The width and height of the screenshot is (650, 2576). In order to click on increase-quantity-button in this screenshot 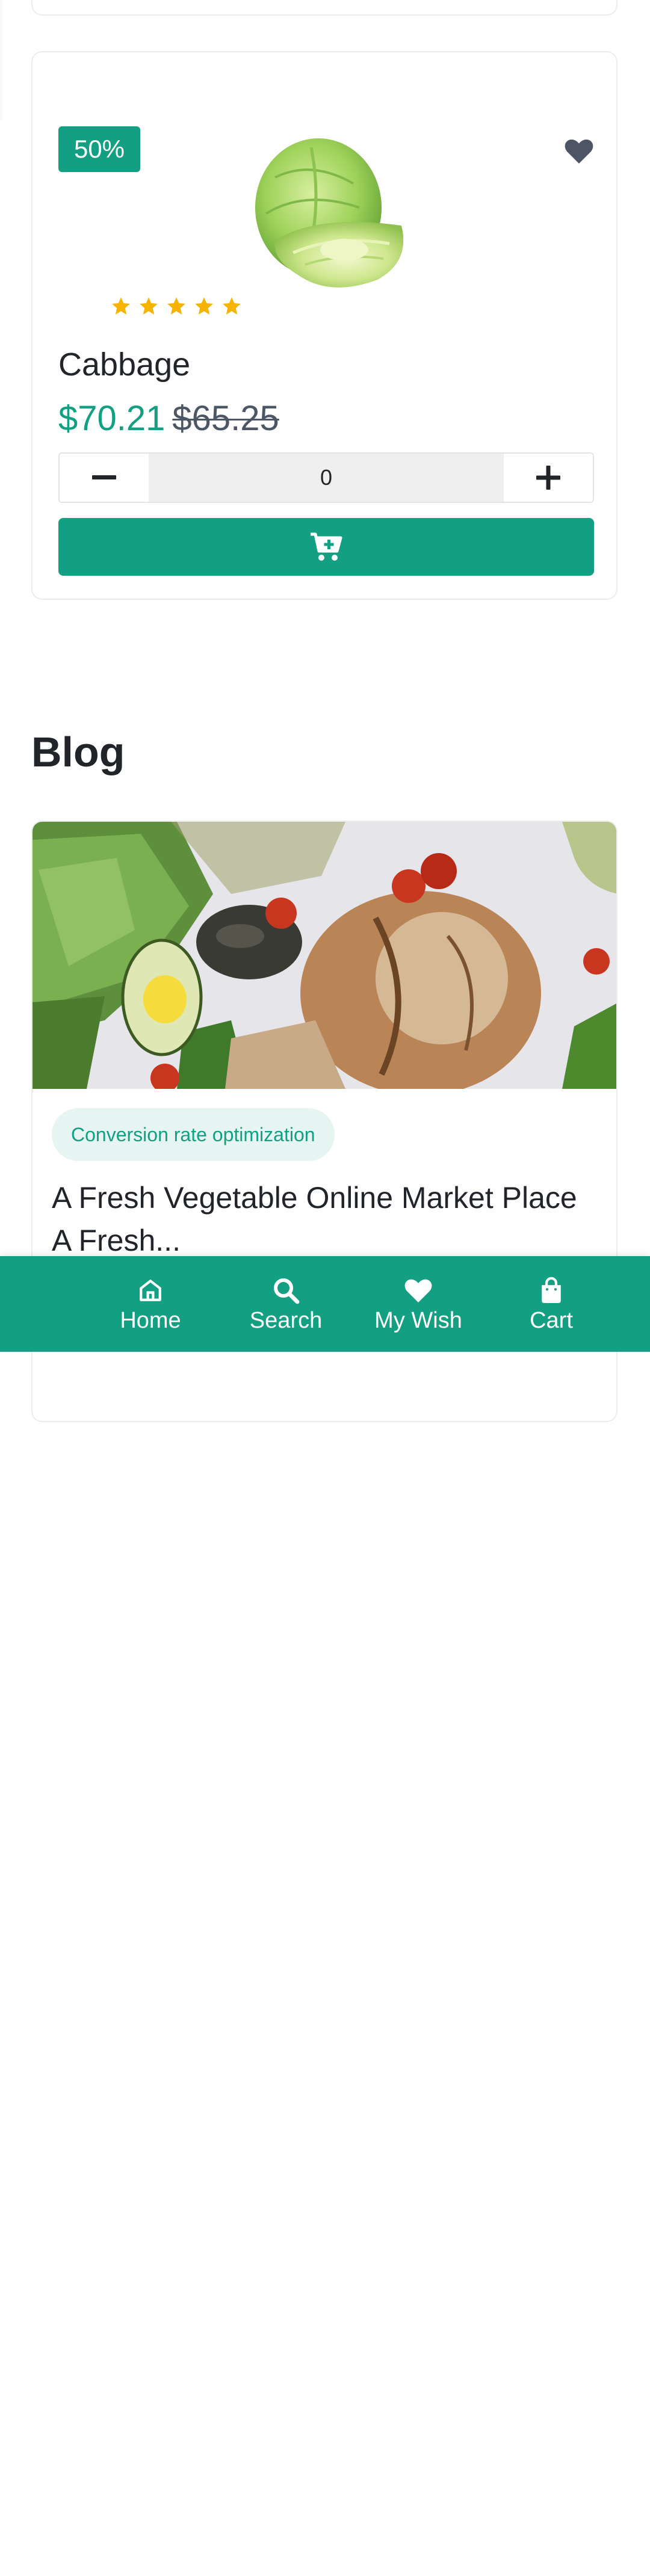, I will do `click(548, 478)`.